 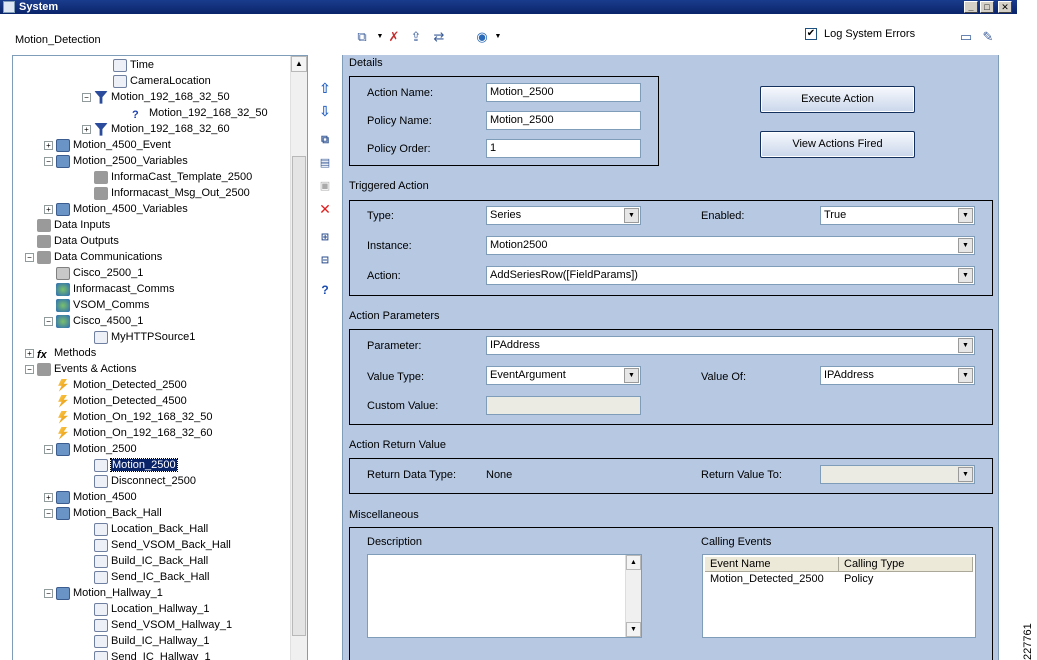 What do you see at coordinates (325, 290) in the screenshot?
I see `help-icon: ?` at bounding box center [325, 290].